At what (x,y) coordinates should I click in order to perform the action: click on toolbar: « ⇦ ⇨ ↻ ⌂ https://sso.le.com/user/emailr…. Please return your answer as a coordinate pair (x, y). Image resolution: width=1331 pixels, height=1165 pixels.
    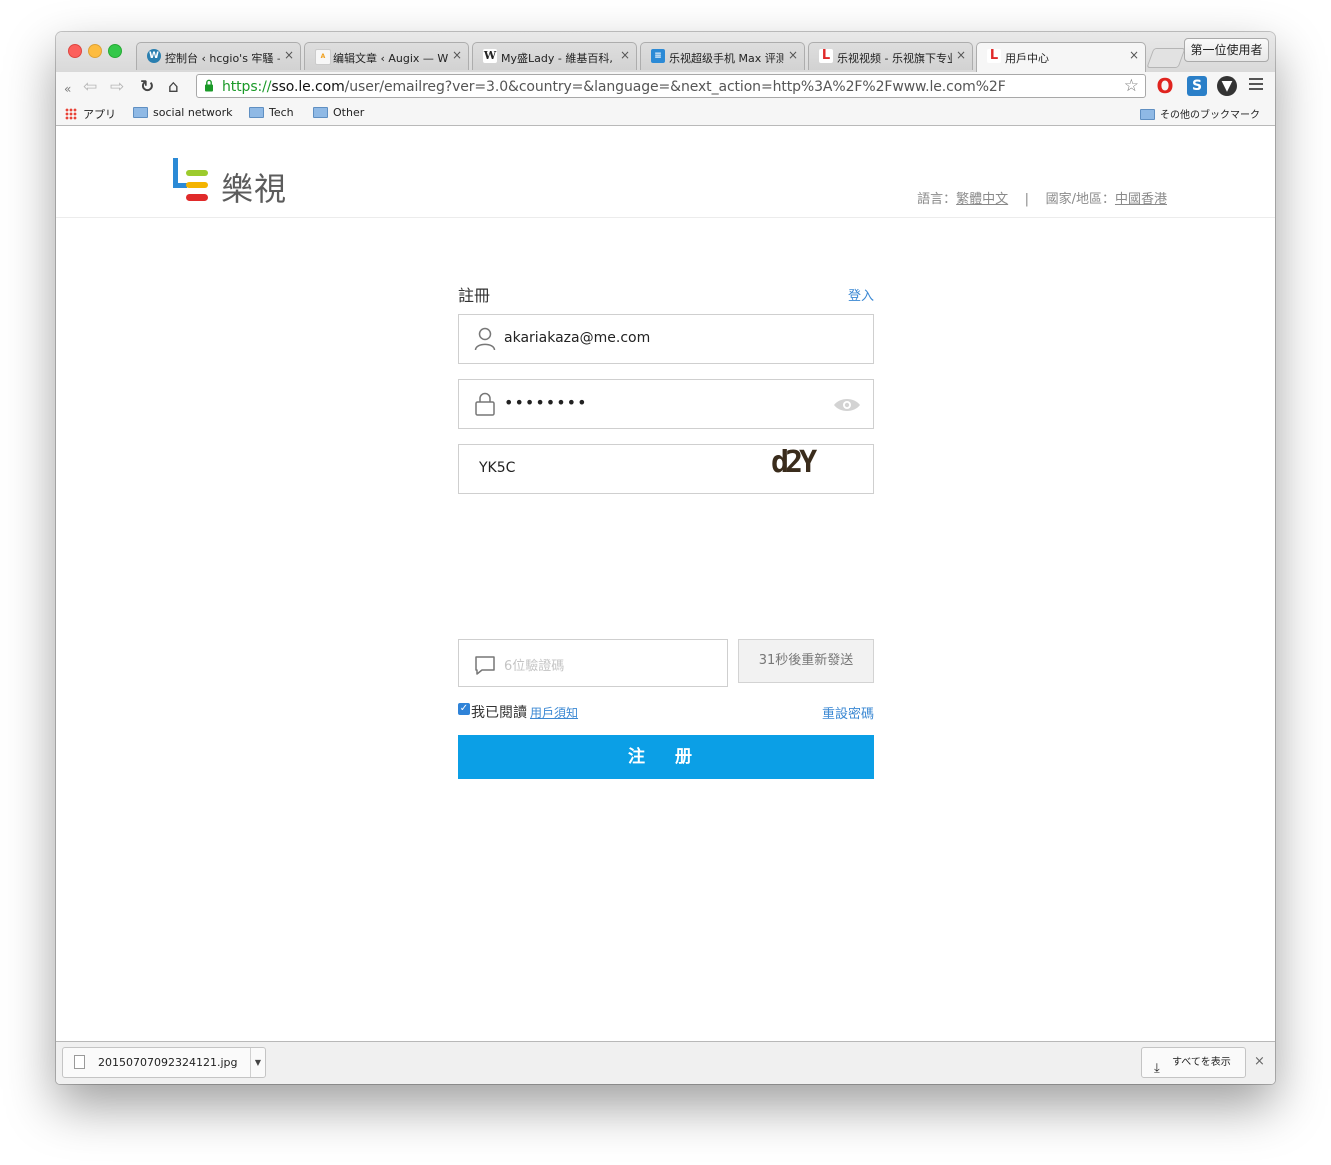
    Looking at the image, I should click on (665, 87).